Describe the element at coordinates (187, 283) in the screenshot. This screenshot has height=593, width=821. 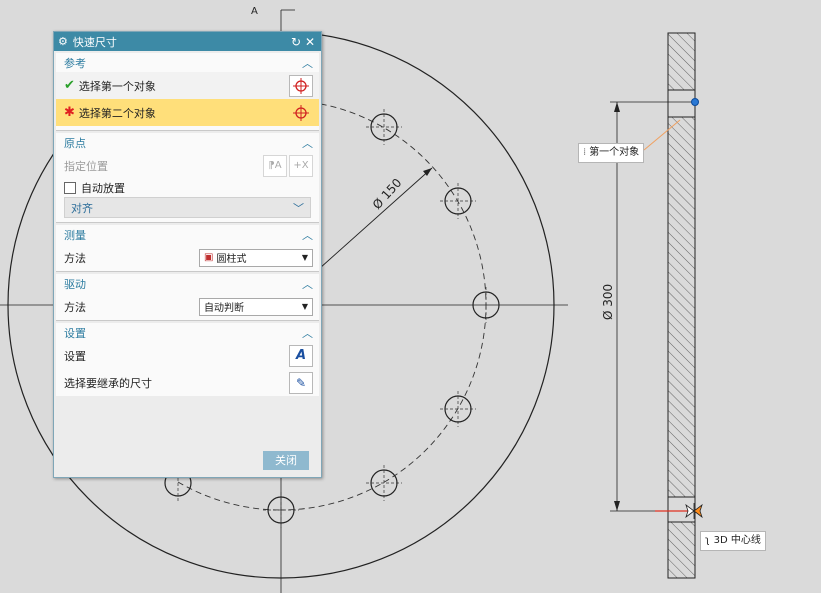
I see `section-header-drive: 驱动 ︿` at that location.